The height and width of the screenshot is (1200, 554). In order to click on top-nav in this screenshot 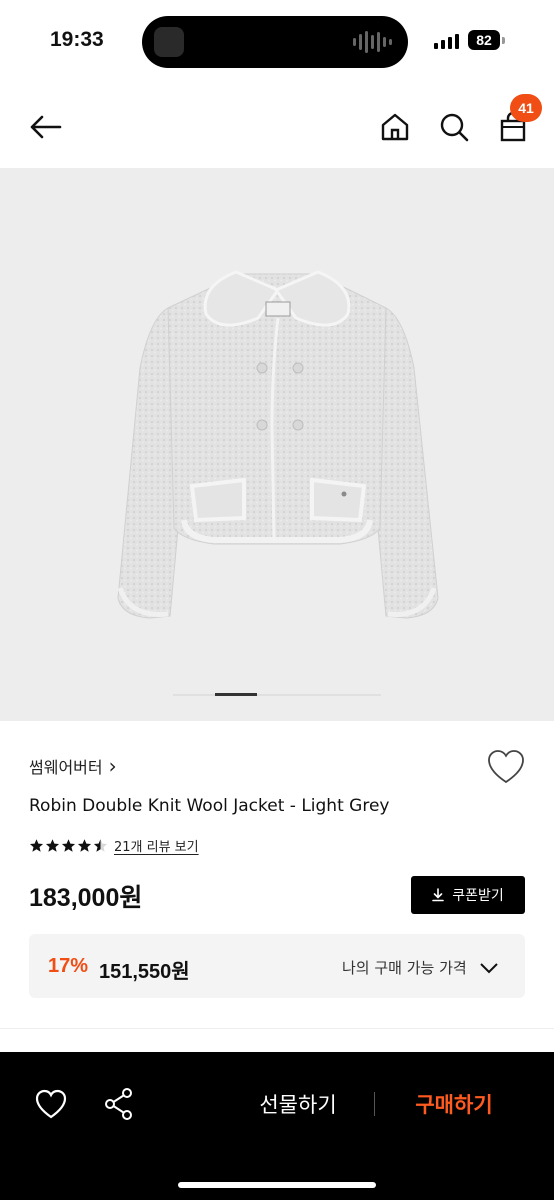, I will do `click(277, 126)`.